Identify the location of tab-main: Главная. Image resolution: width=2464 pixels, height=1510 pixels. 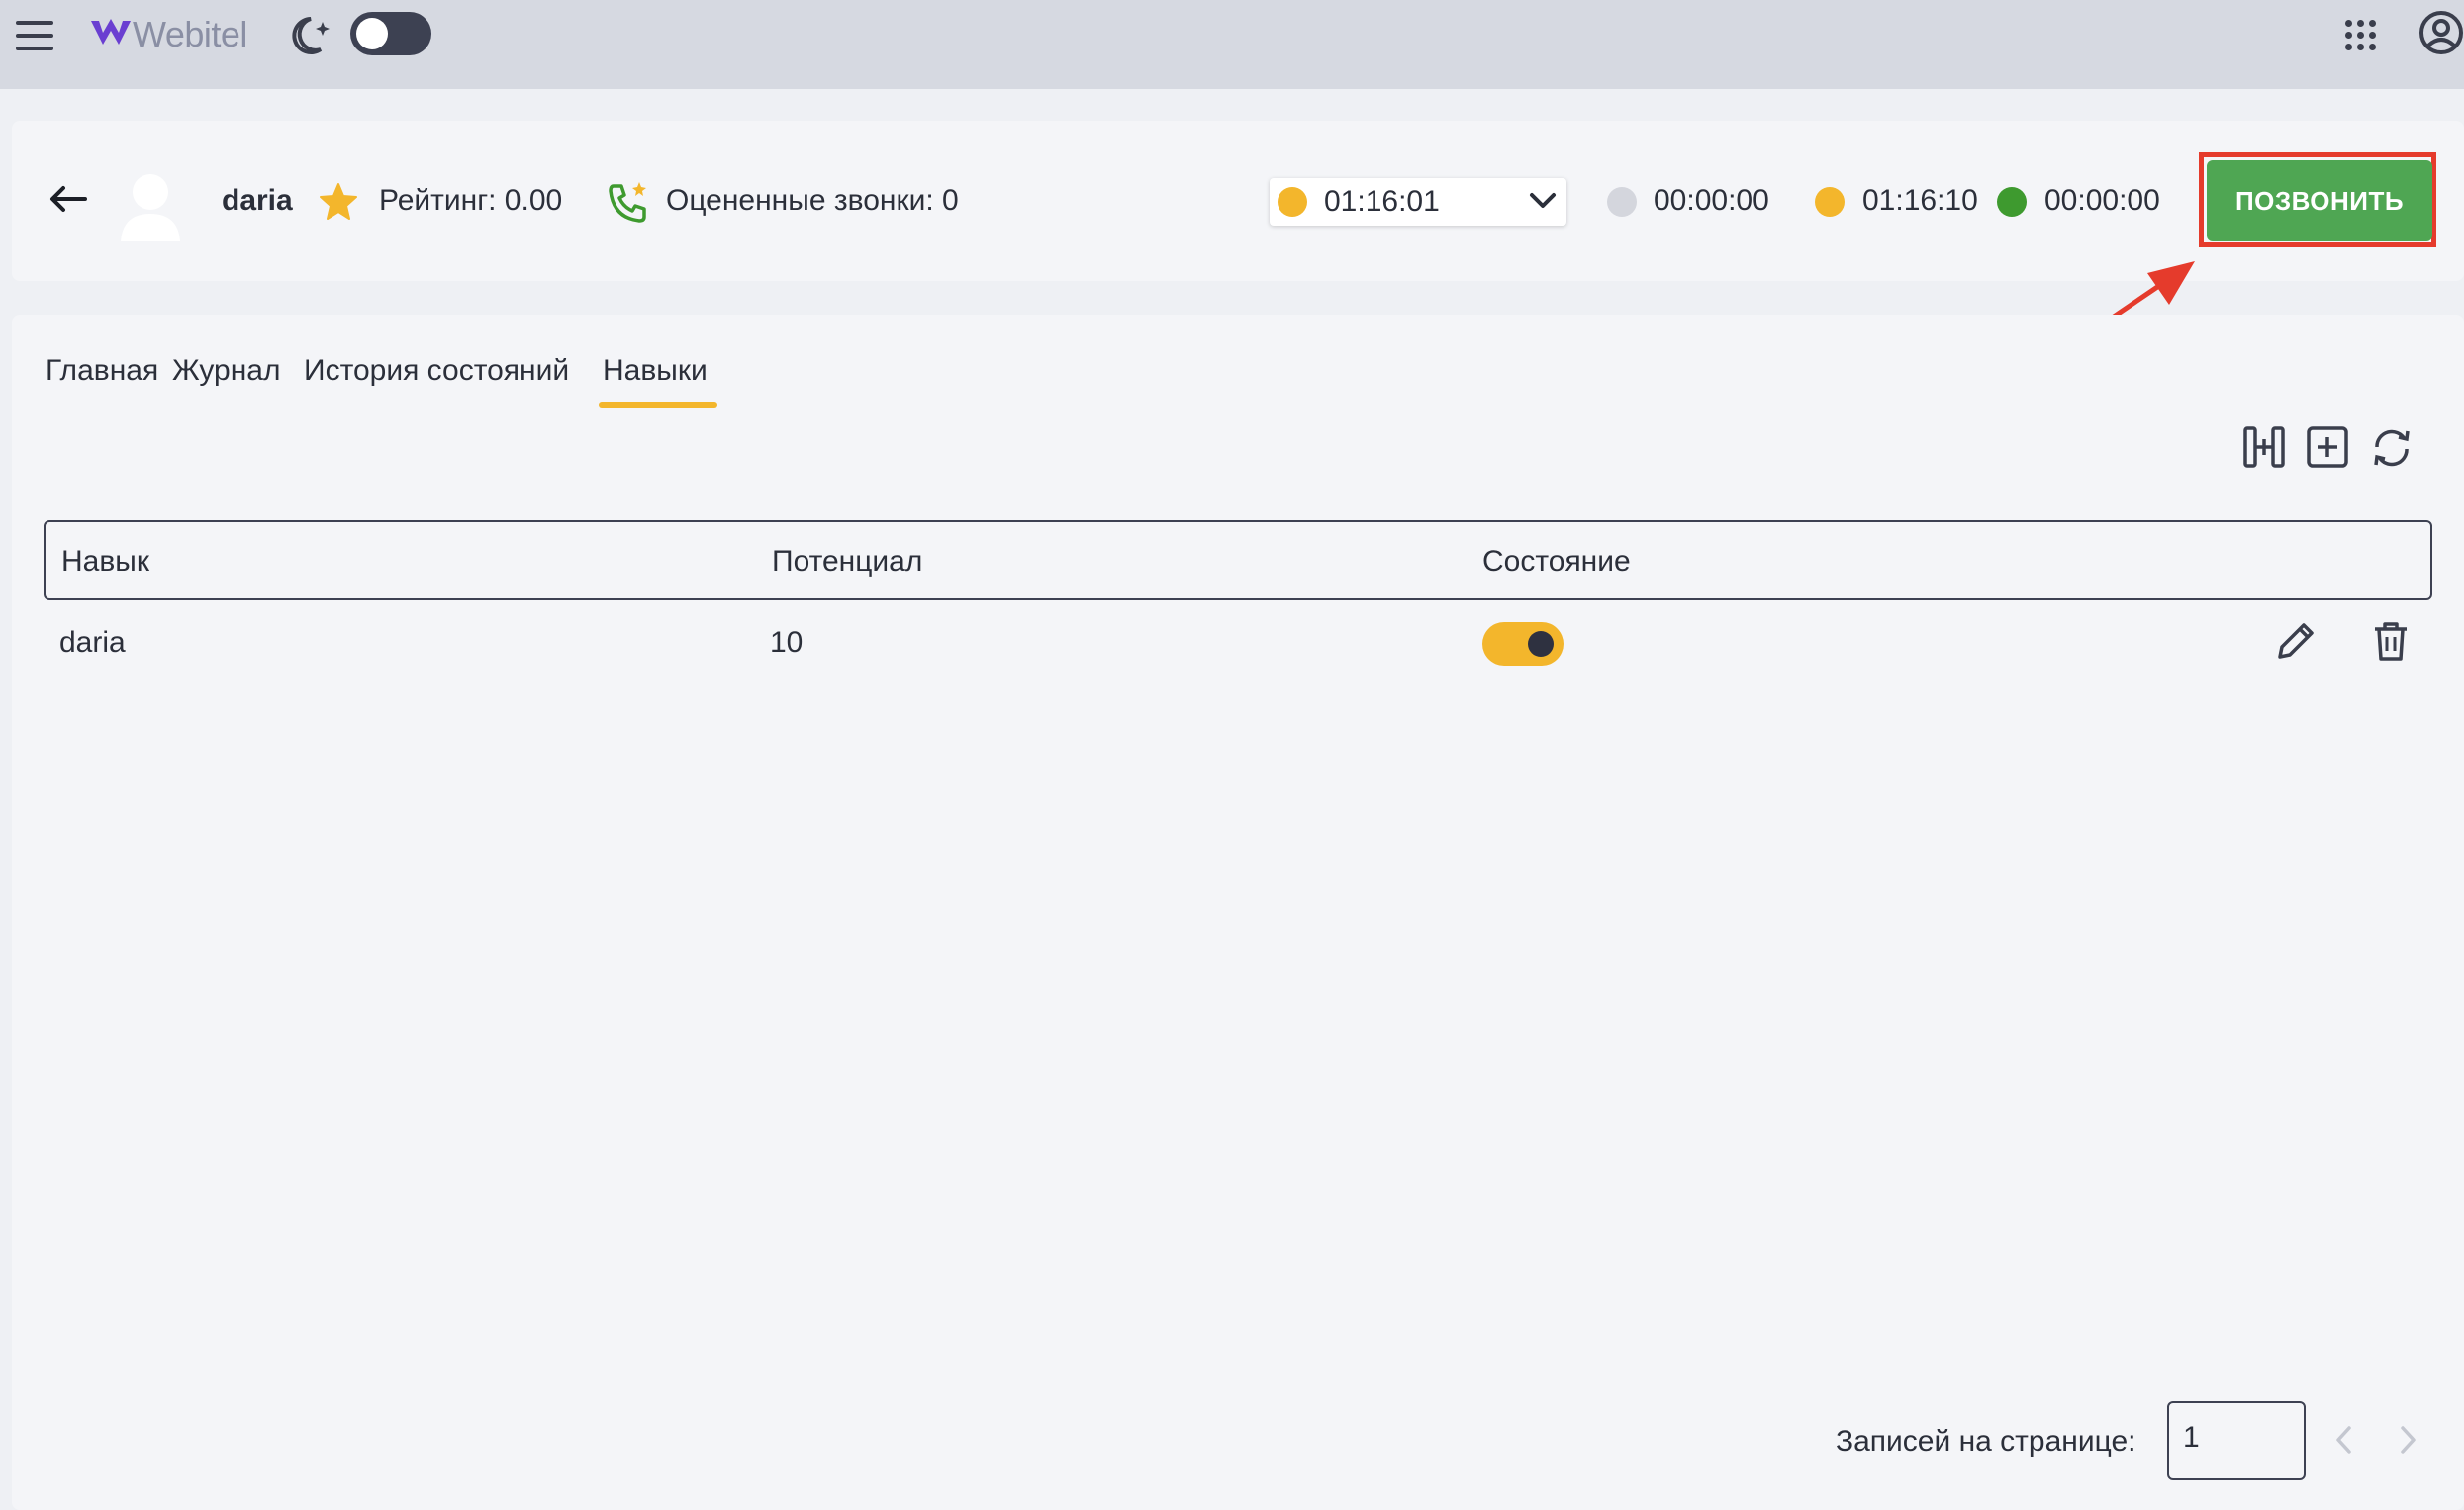
(102, 371).